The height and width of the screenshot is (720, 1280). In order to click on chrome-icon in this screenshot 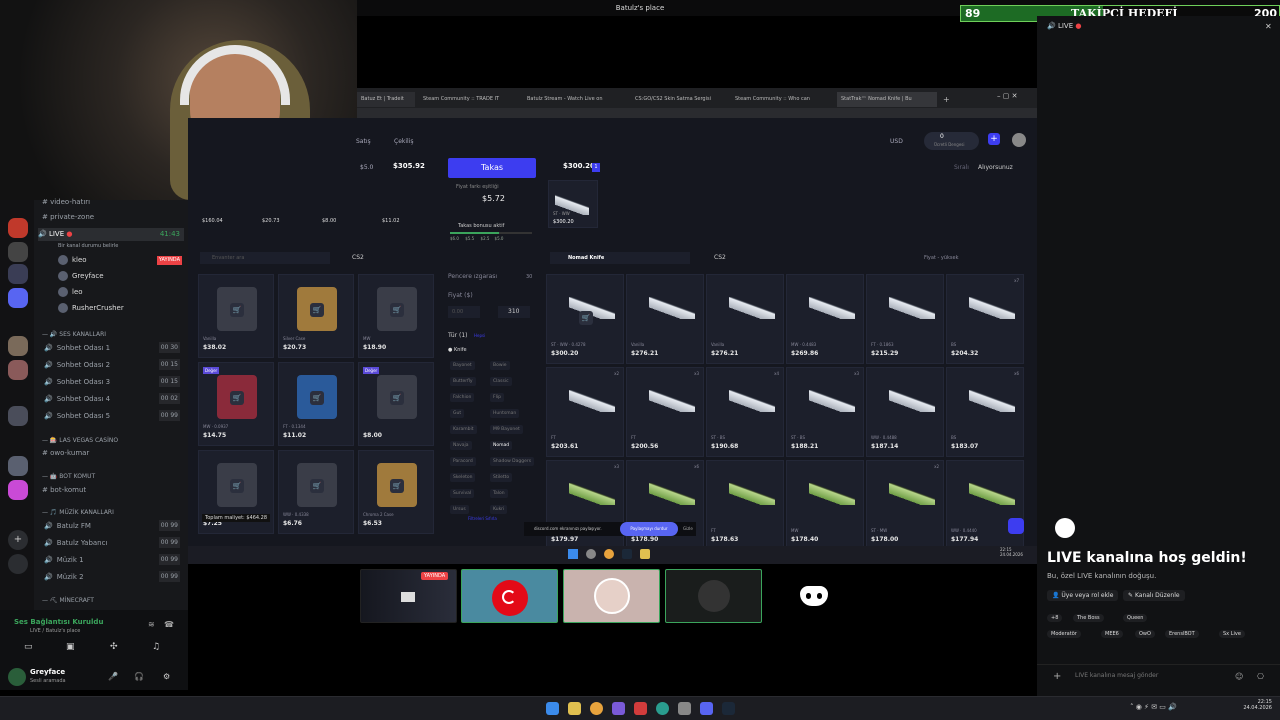, I will do `click(596, 708)`.